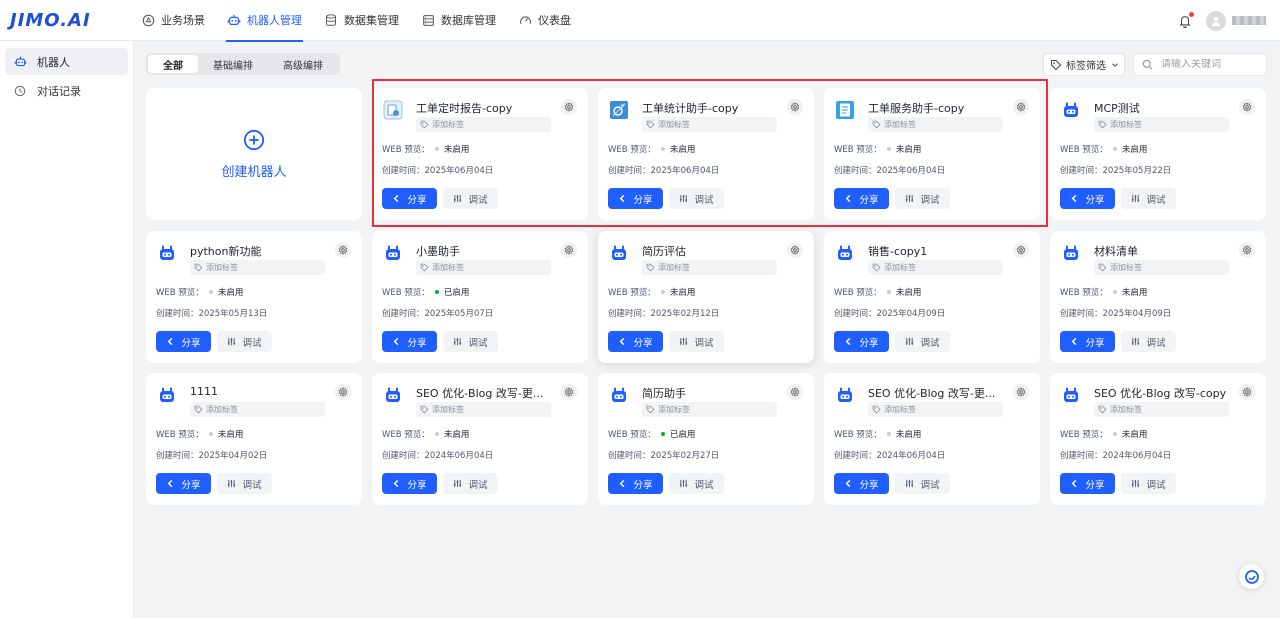  Describe the element at coordinates (254, 154) in the screenshot. I see `create-bot-card: 创建机器人` at that location.